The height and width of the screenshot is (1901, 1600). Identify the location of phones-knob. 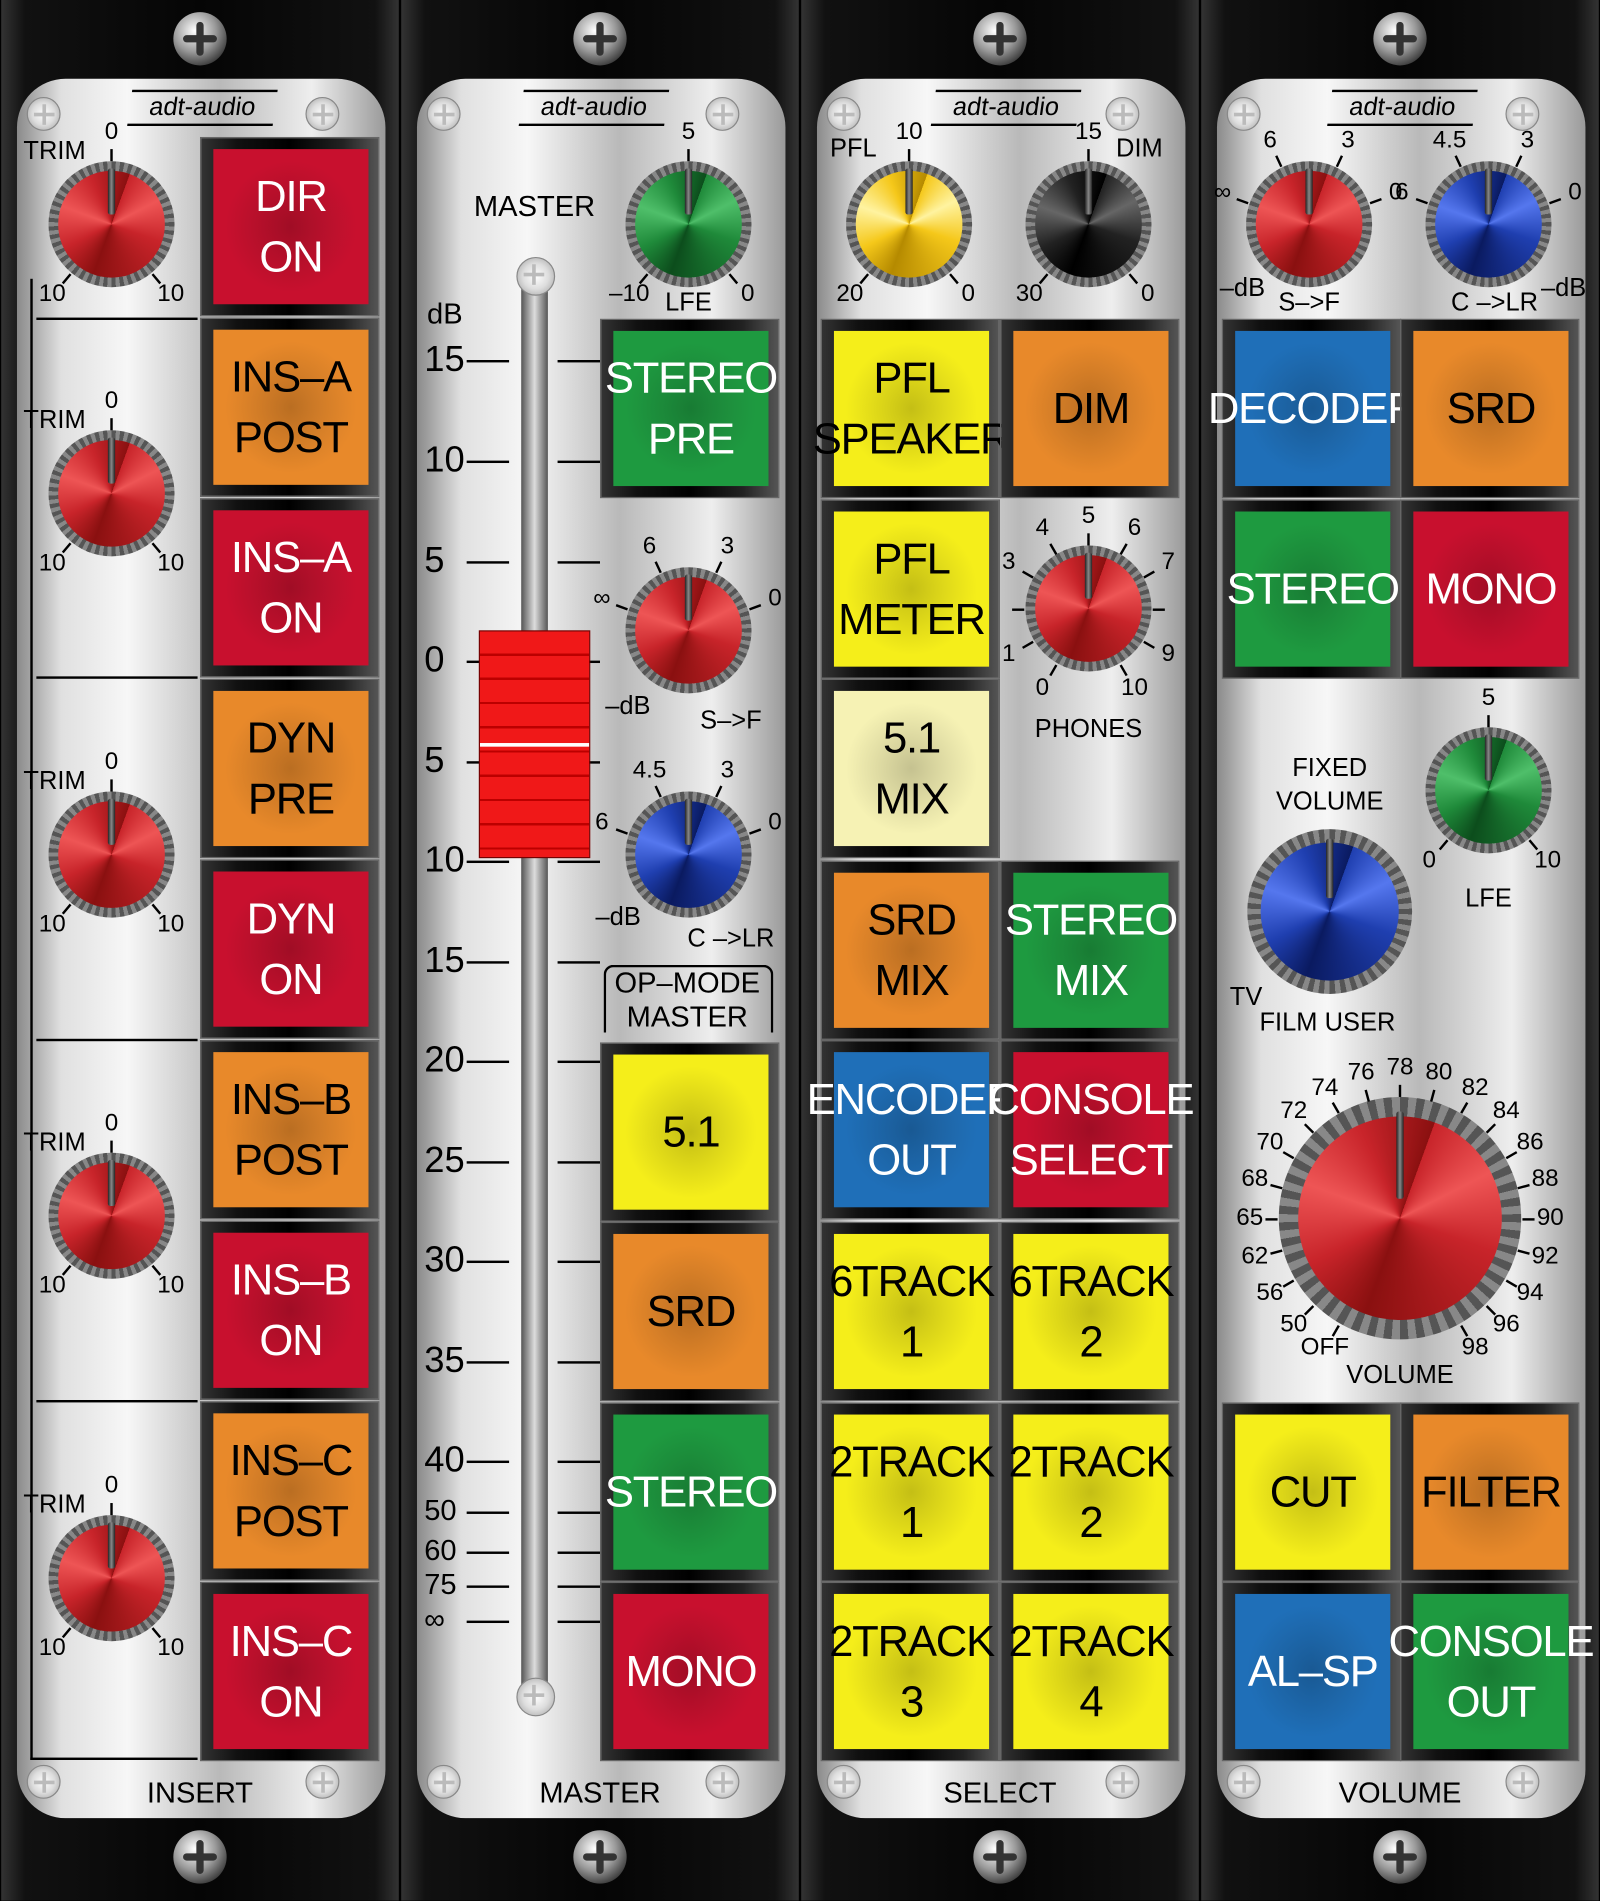
(1088, 608).